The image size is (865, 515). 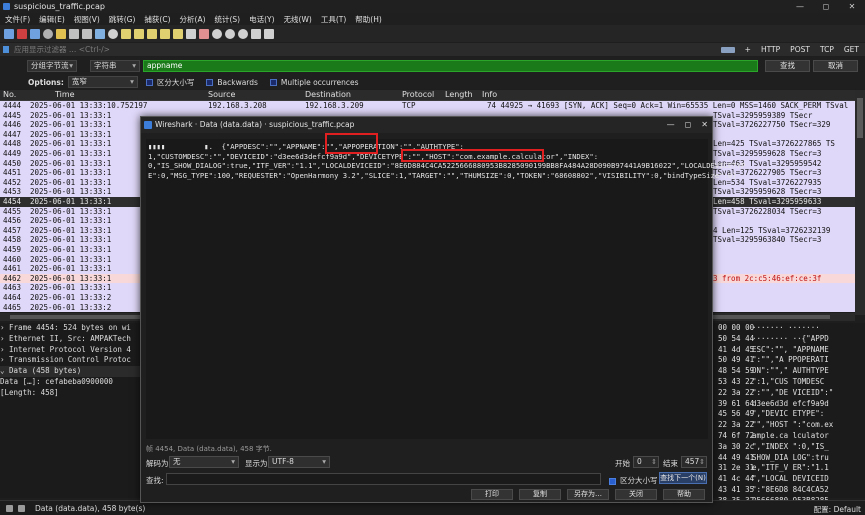 What do you see at coordinates (827, 49) in the screenshot?
I see `filter-button-tcp: TCP` at bounding box center [827, 49].